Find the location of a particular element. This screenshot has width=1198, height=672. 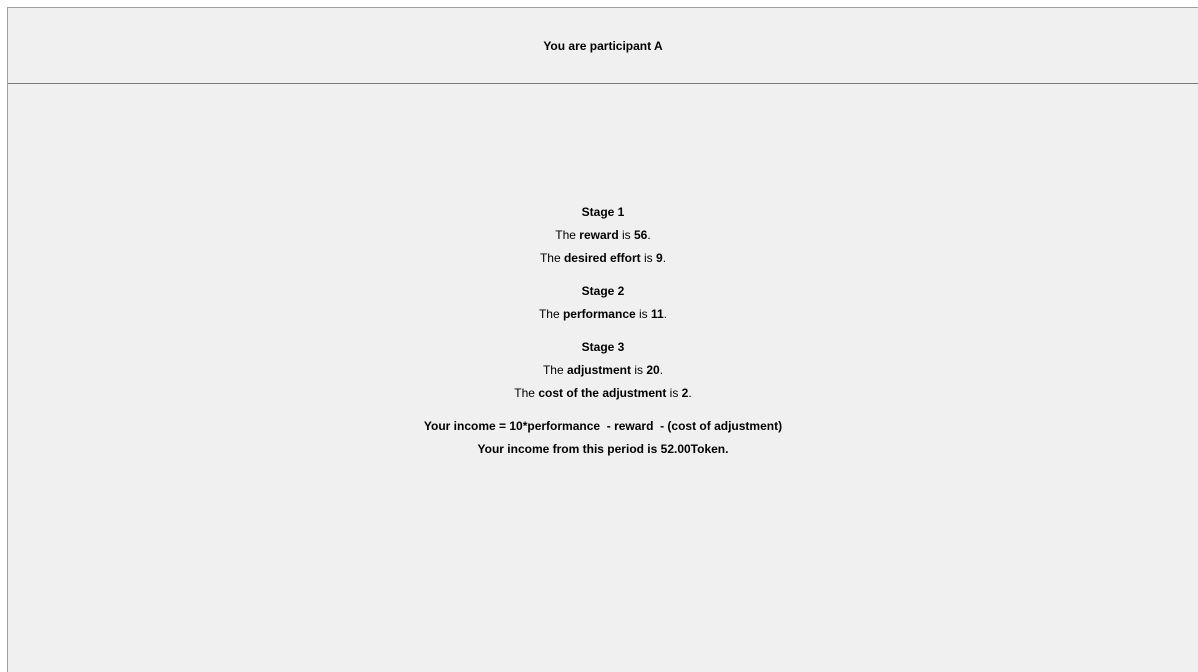

stage3-heading: Stage 3 is located at coordinates (603, 347).